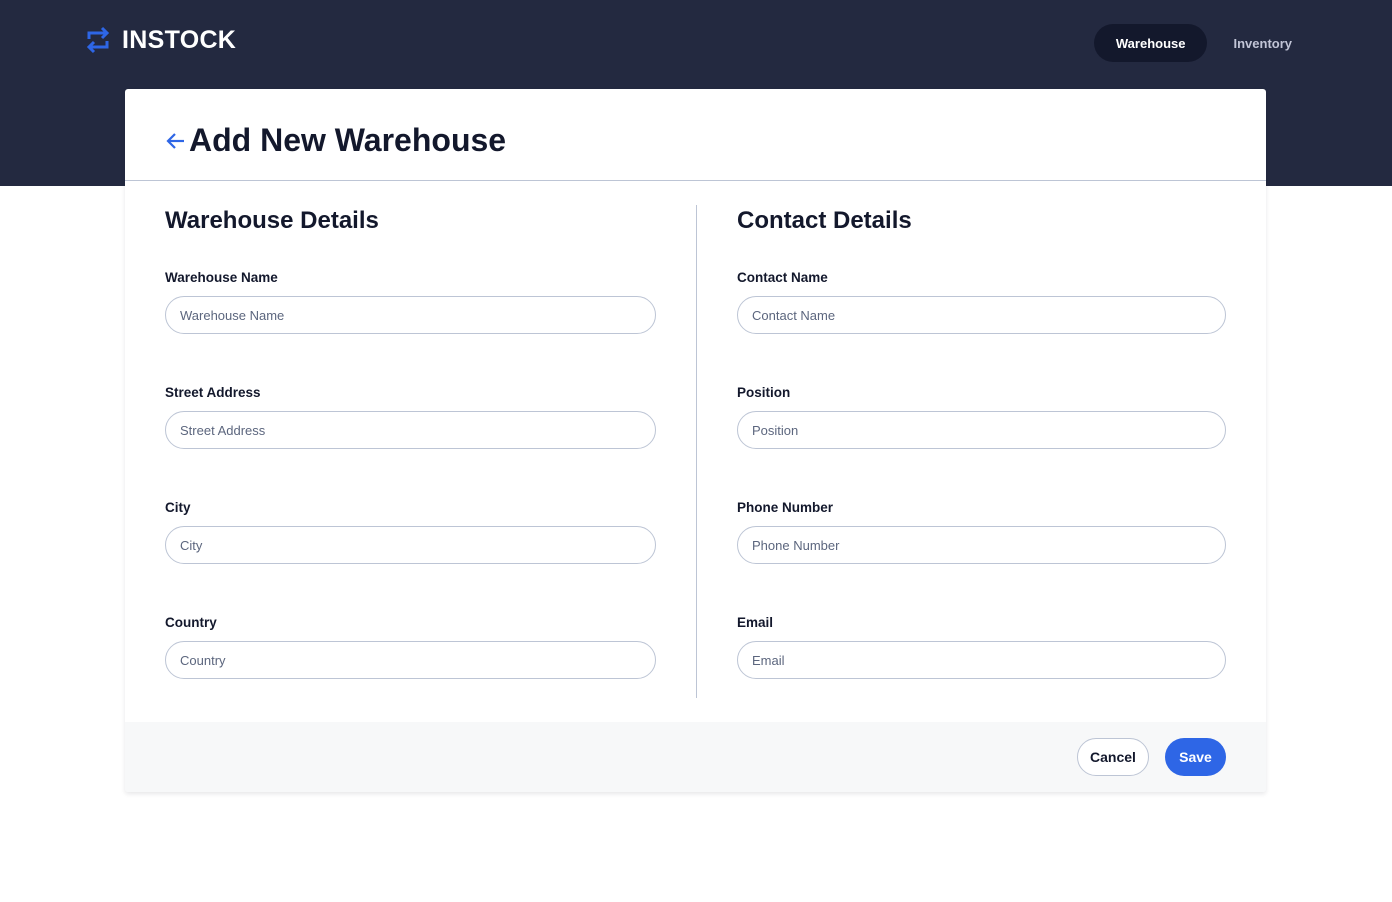 Image resolution: width=1392 pixels, height=902 pixels. I want to click on nav-item-warehouse: Warehouse, so click(1150, 43).